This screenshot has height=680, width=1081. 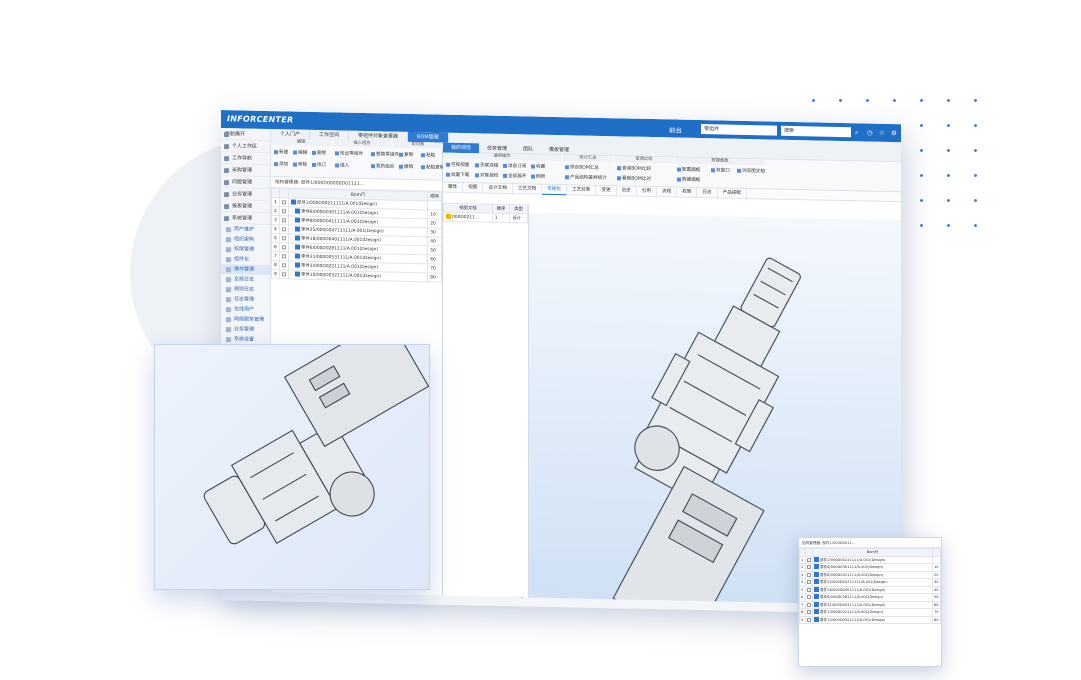 What do you see at coordinates (319, 153) in the screenshot?
I see `delete-button: 删除` at bounding box center [319, 153].